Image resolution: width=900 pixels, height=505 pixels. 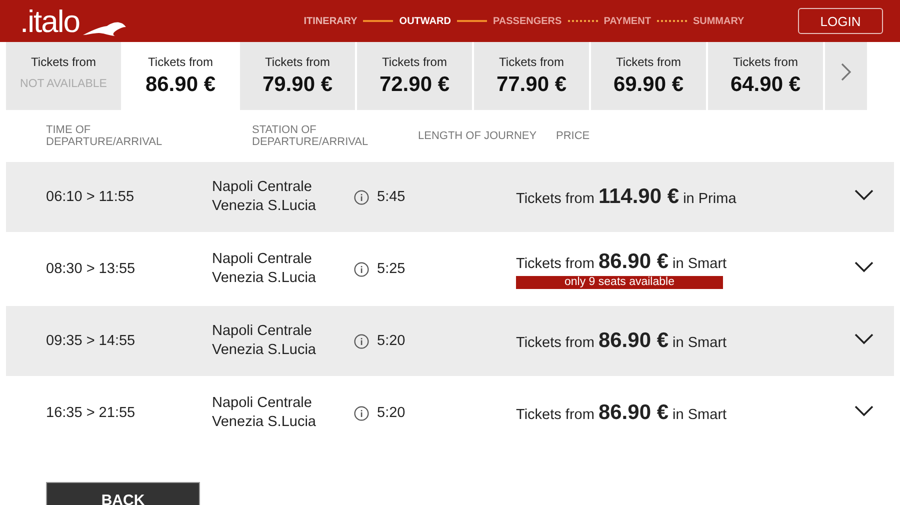 I want to click on date-tab: Tickets from 64.90 €, so click(x=765, y=76).